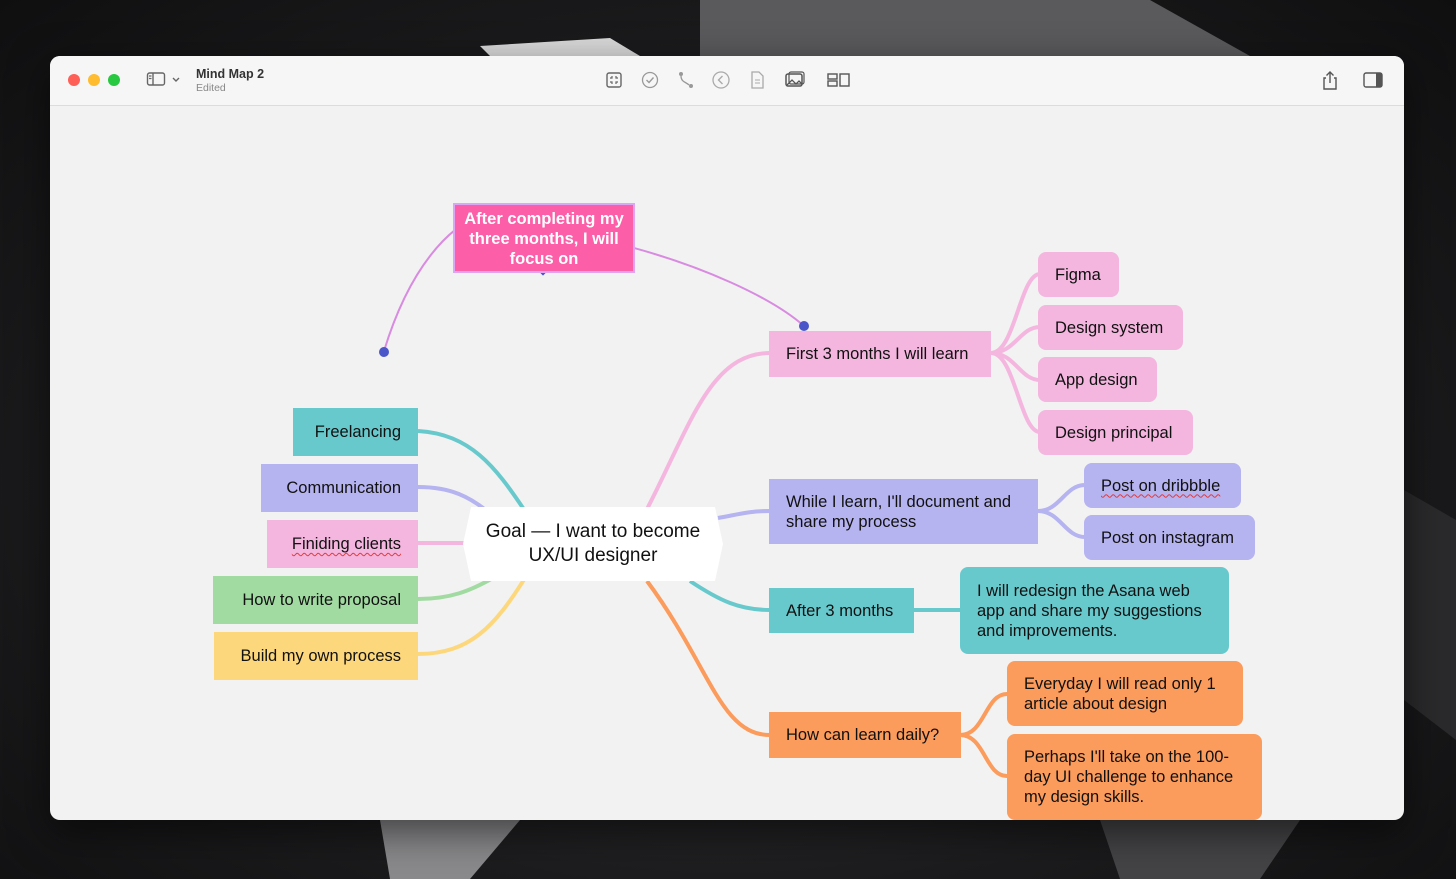 The image size is (1456, 879). Describe the element at coordinates (544, 219) in the screenshot. I see `floating-topic-line: After completing my` at that location.